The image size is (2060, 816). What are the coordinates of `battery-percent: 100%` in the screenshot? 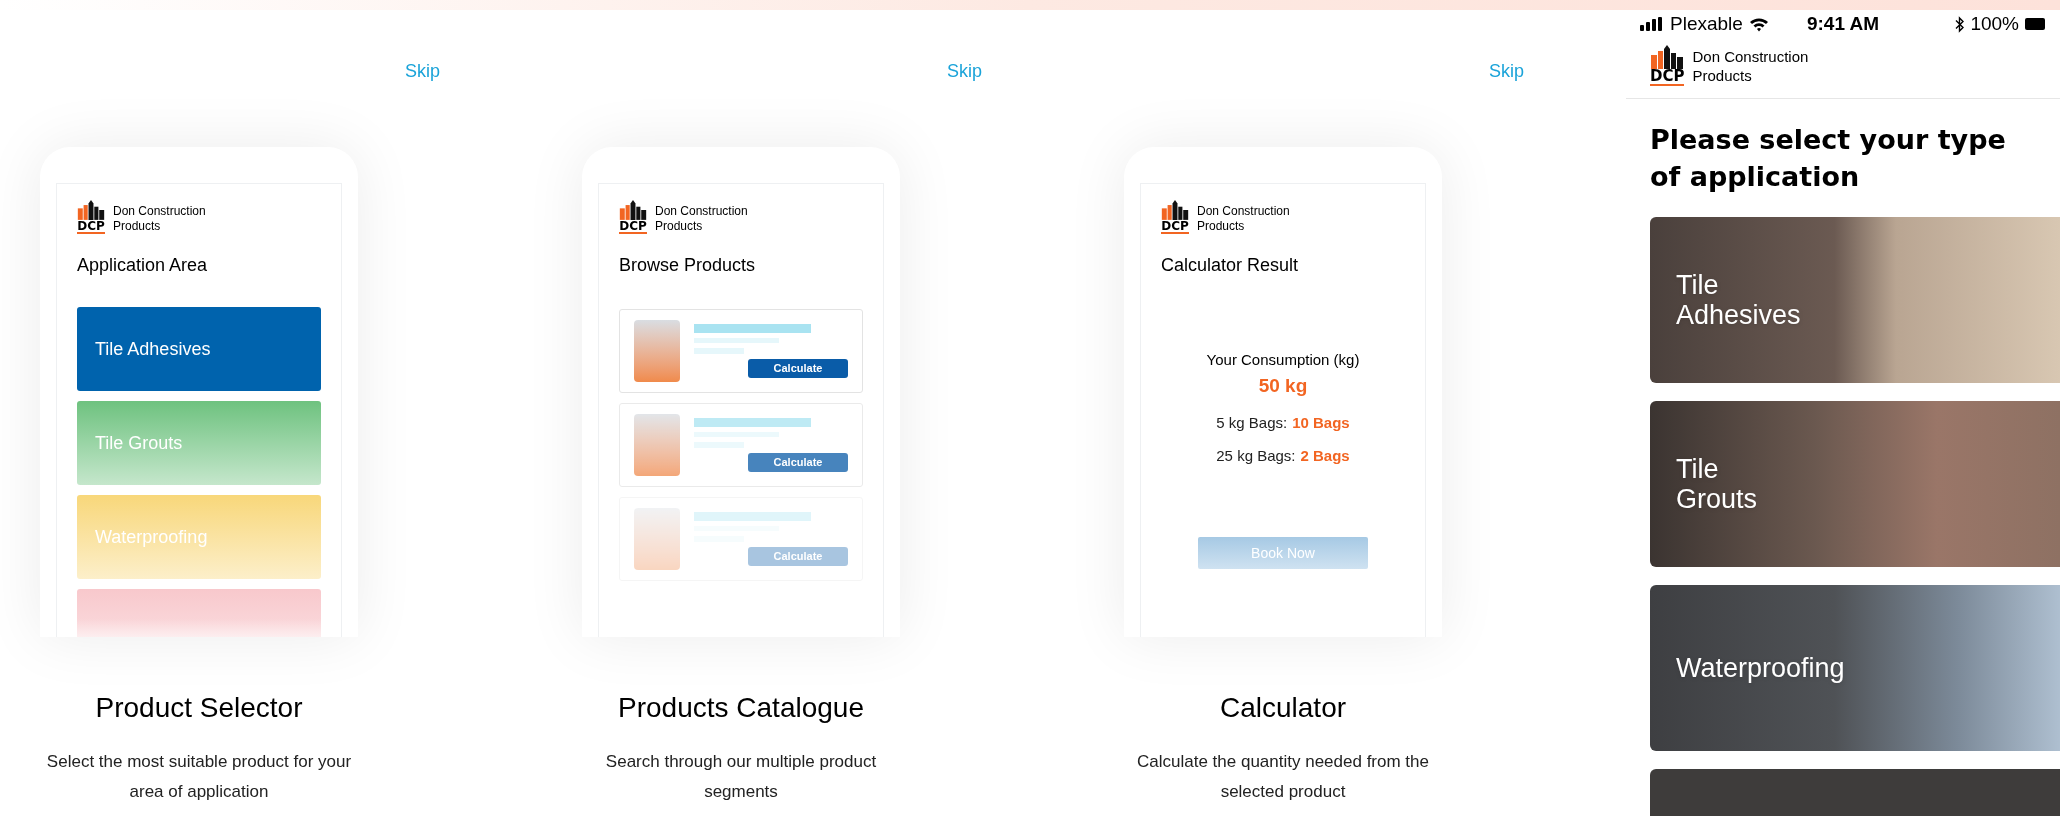 It's located at (1994, 24).